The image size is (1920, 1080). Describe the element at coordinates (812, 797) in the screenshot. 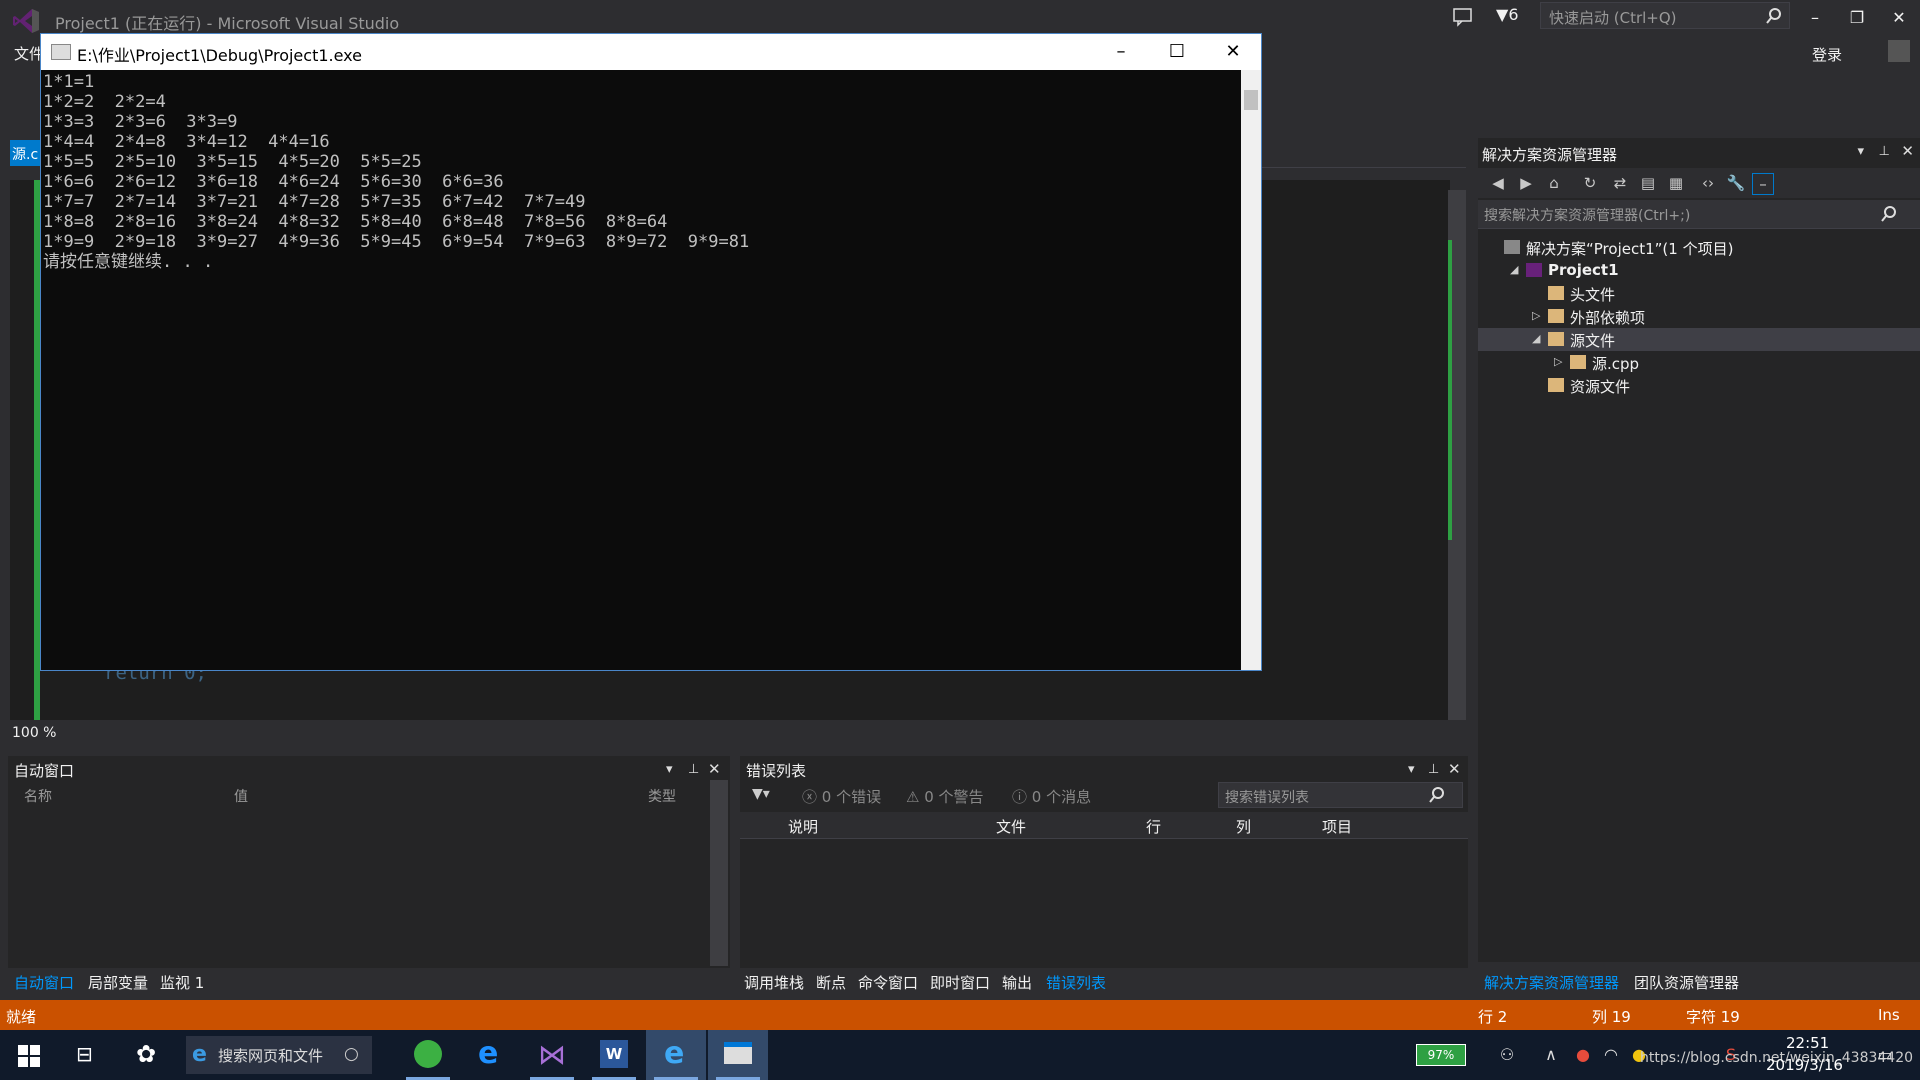

I see `error-icon: ⓧ` at that location.